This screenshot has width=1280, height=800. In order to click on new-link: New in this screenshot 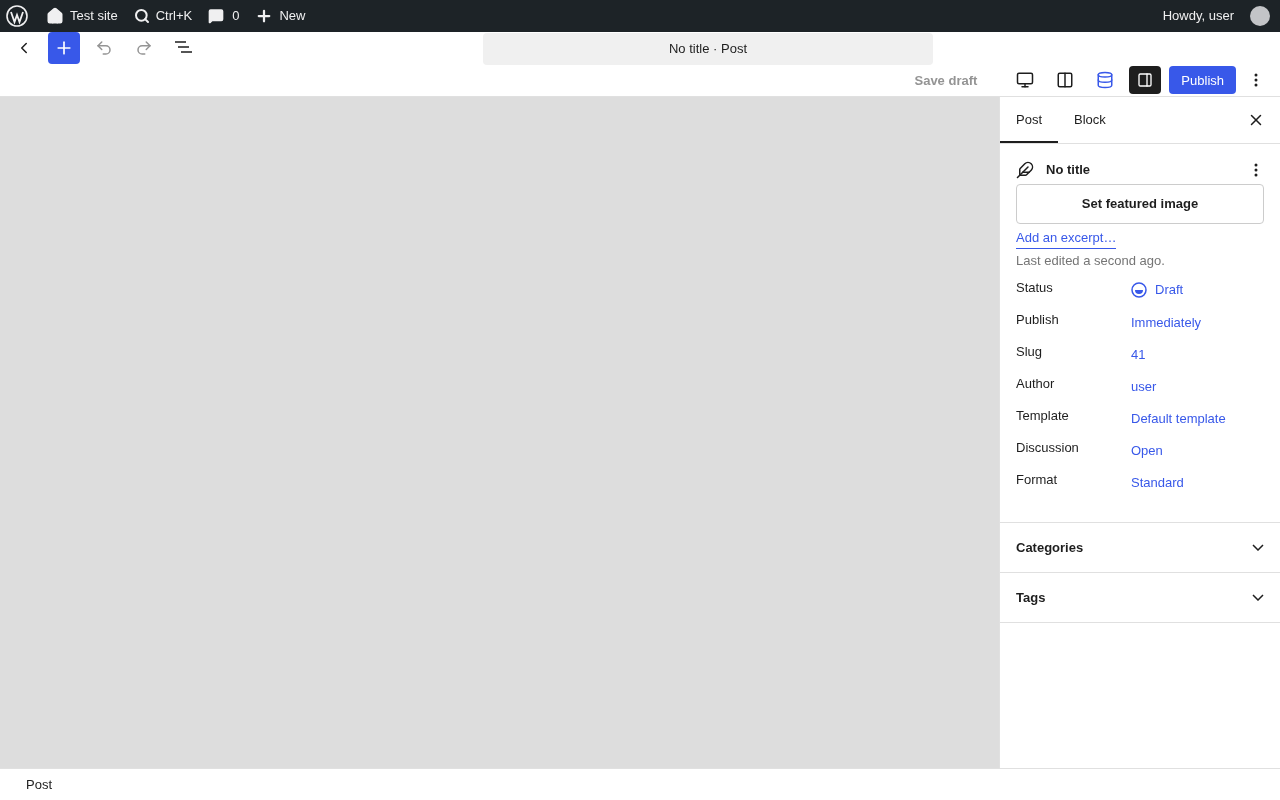, I will do `click(280, 16)`.